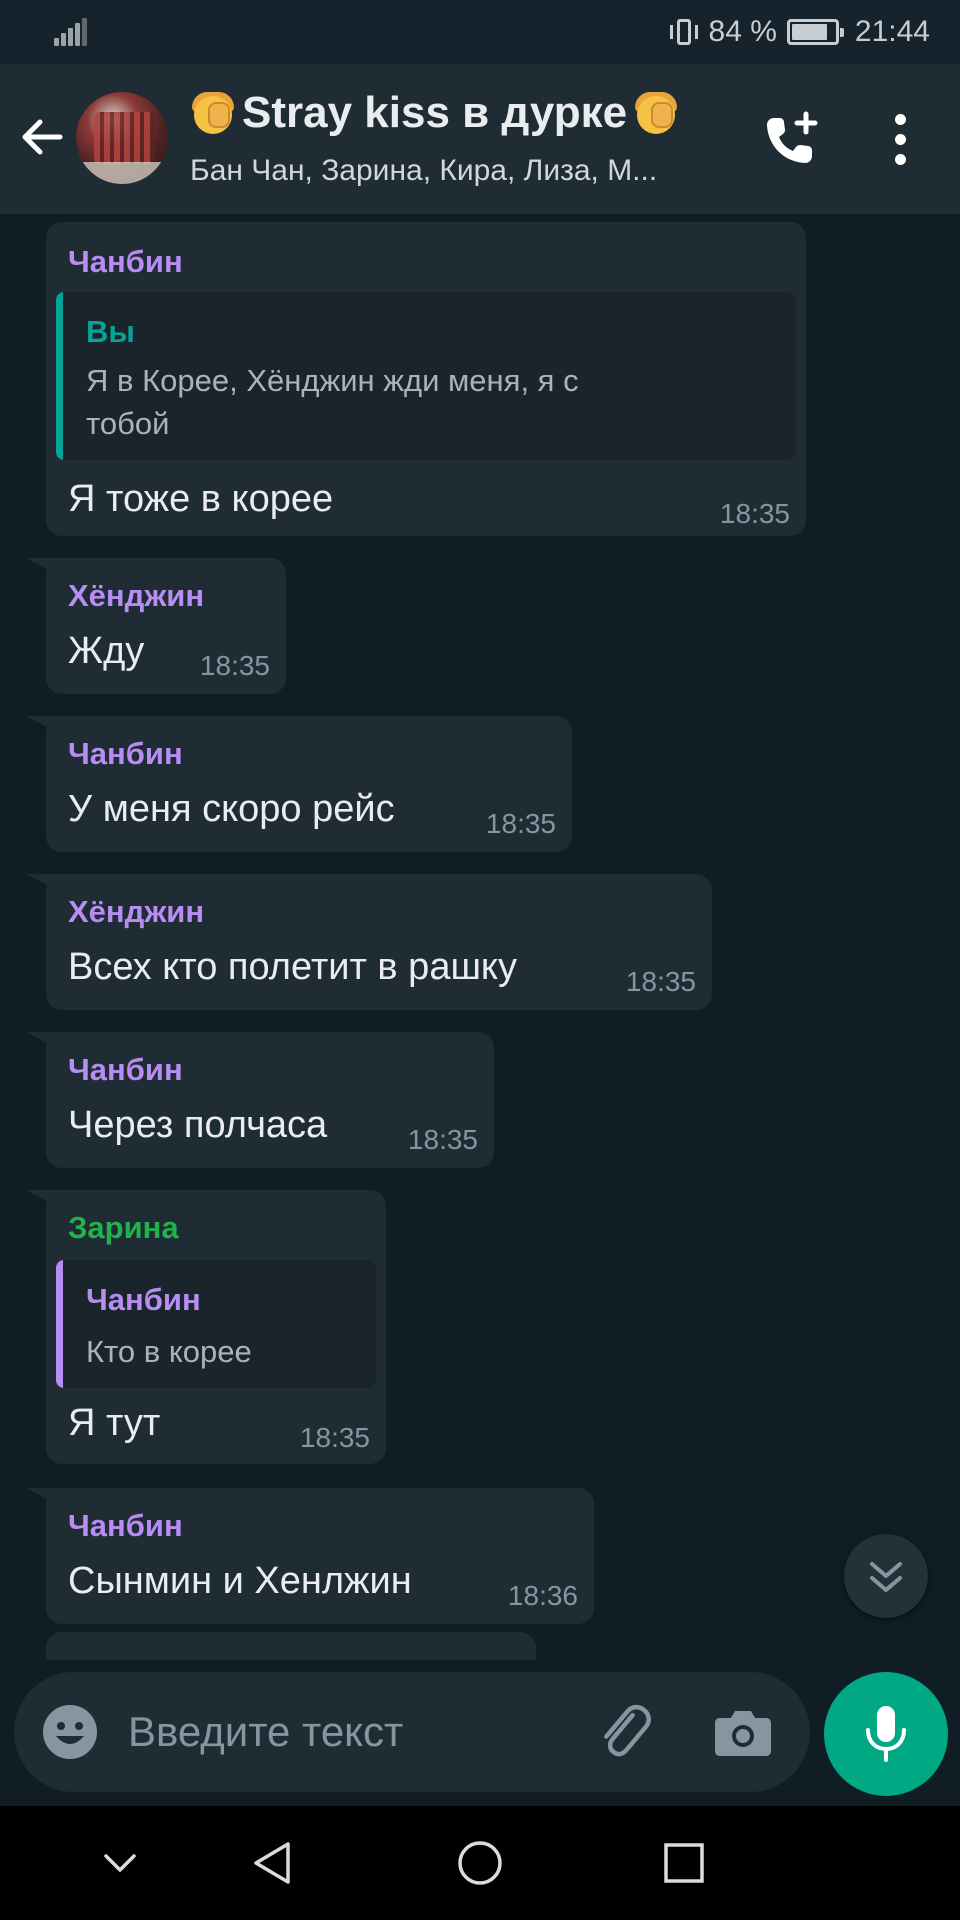 The height and width of the screenshot is (1920, 960). What do you see at coordinates (216, 1324) in the screenshot?
I see `quoted-message: Чанбин Кто в корее` at bounding box center [216, 1324].